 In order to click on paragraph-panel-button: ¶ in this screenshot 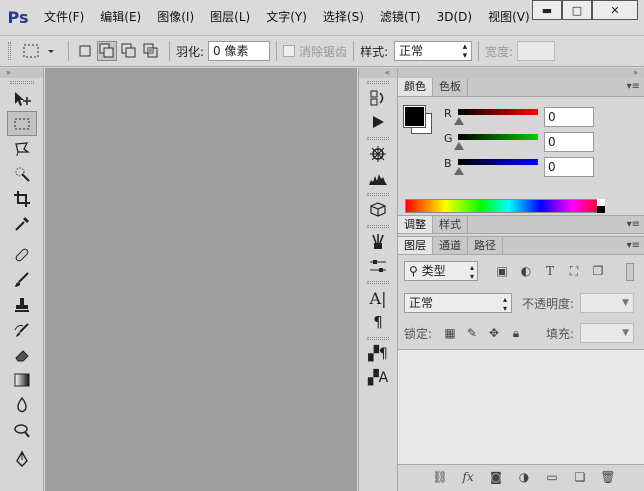, I will do `click(378, 322)`.